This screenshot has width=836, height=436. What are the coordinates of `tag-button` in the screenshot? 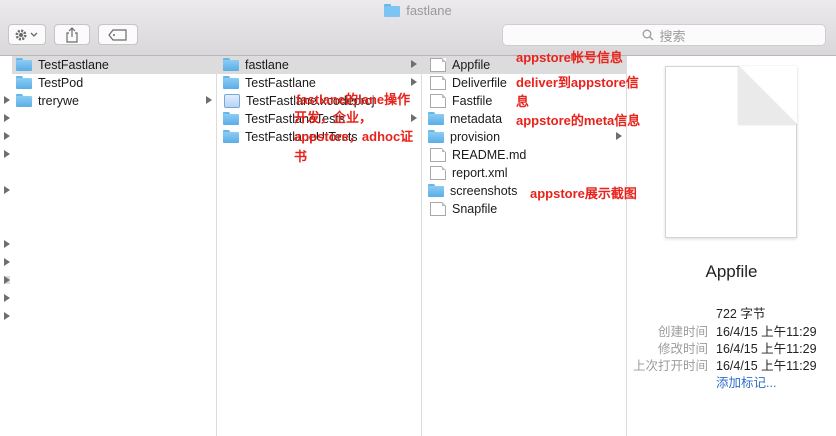 It's located at (118, 34).